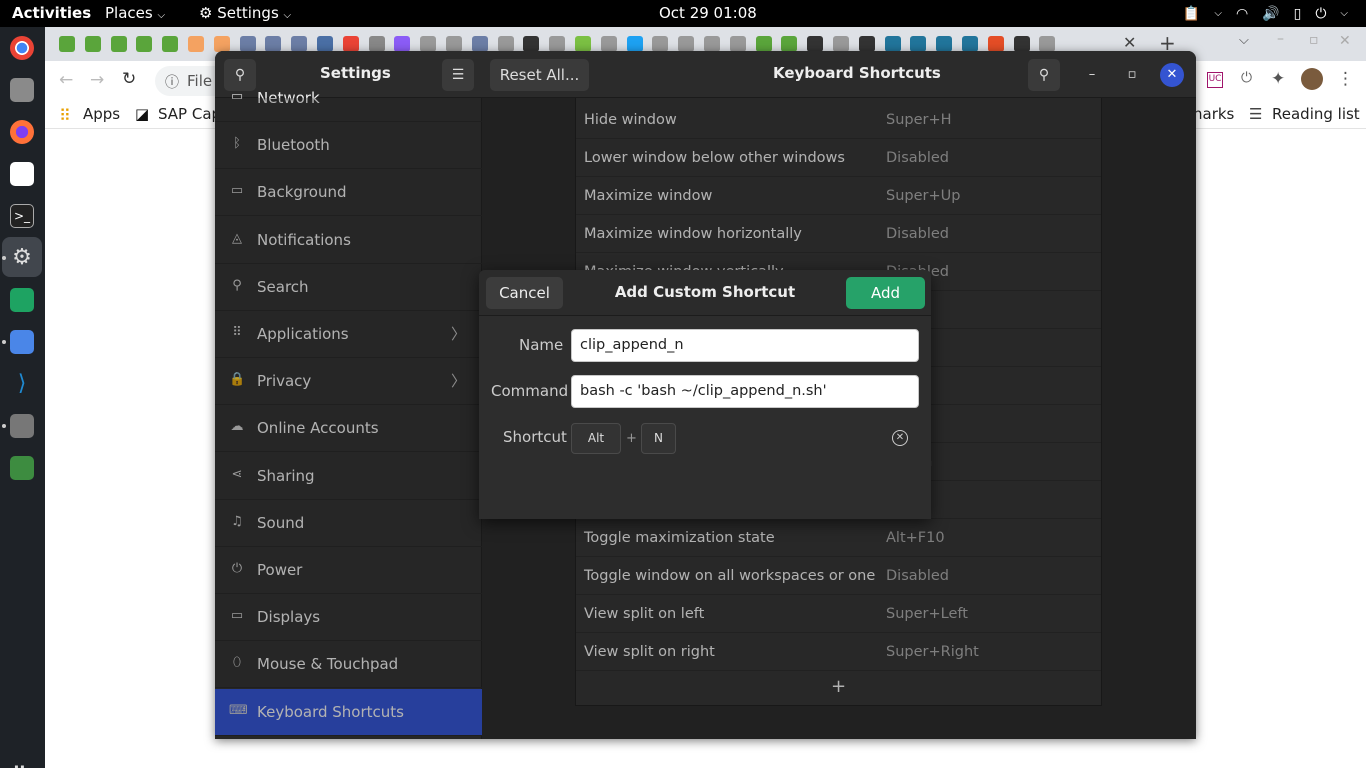 The image size is (1366, 768). Describe the element at coordinates (596, 438) in the screenshot. I see `shortcut-key-alt: Alt` at that location.